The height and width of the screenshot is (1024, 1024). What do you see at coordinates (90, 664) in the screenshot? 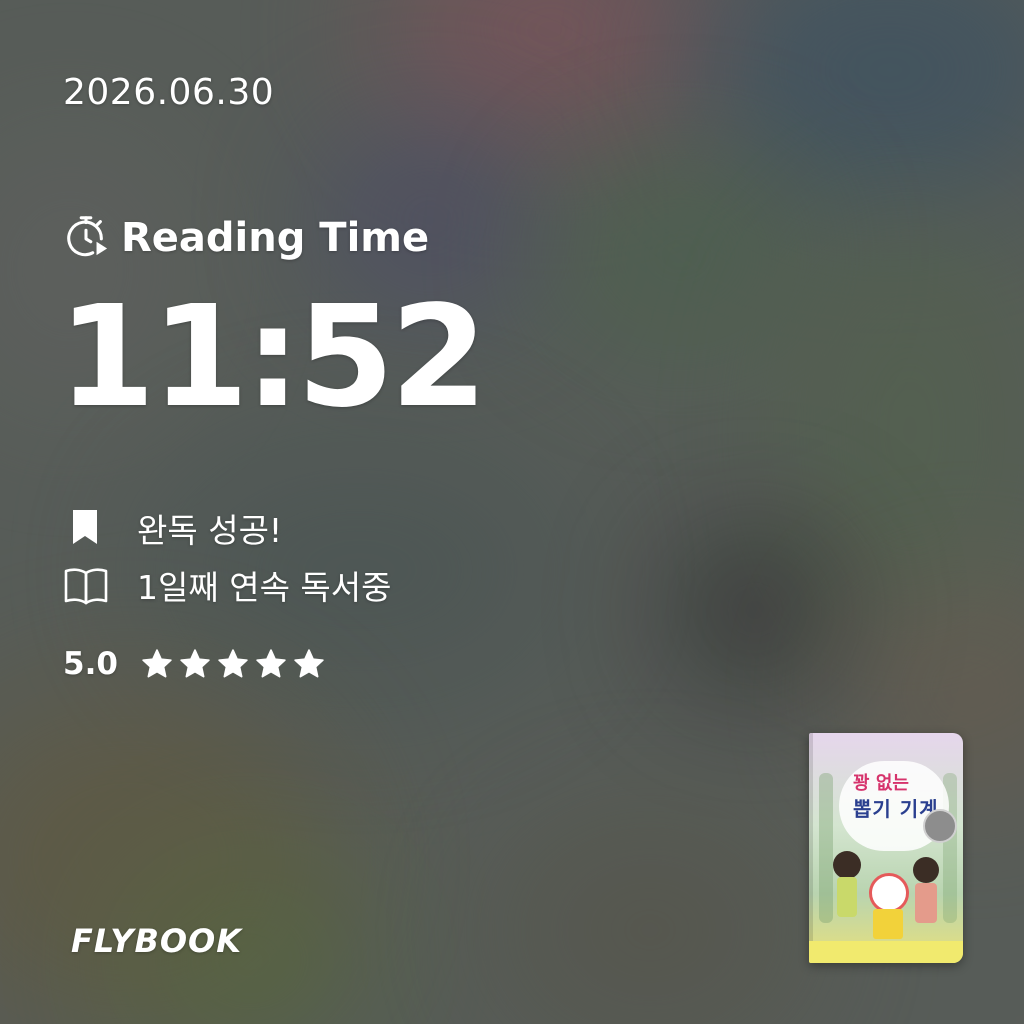
I see `rating-value: 5.0` at bounding box center [90, 664].